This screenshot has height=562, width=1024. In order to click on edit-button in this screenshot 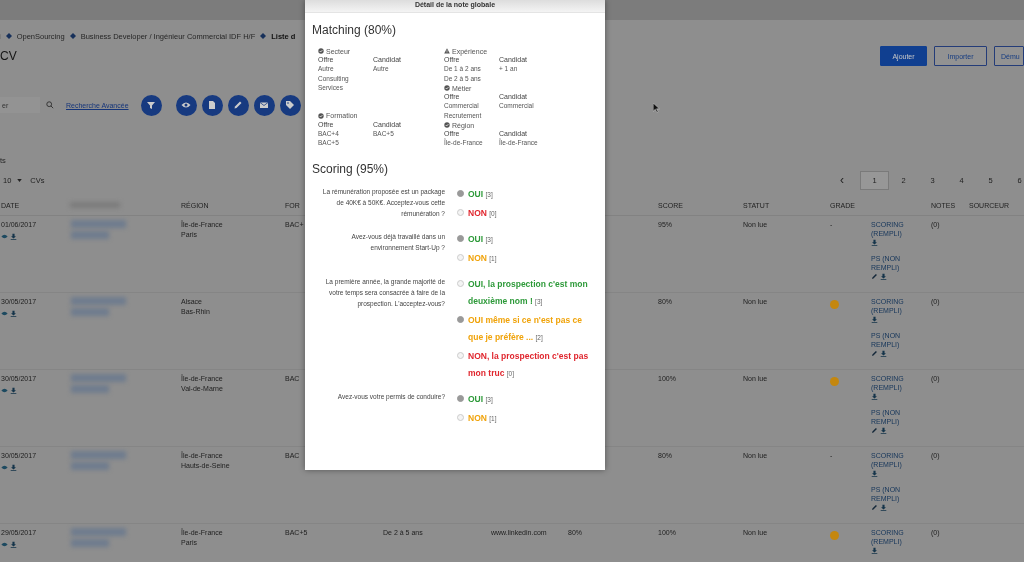, I will do `click(238, 105)`.